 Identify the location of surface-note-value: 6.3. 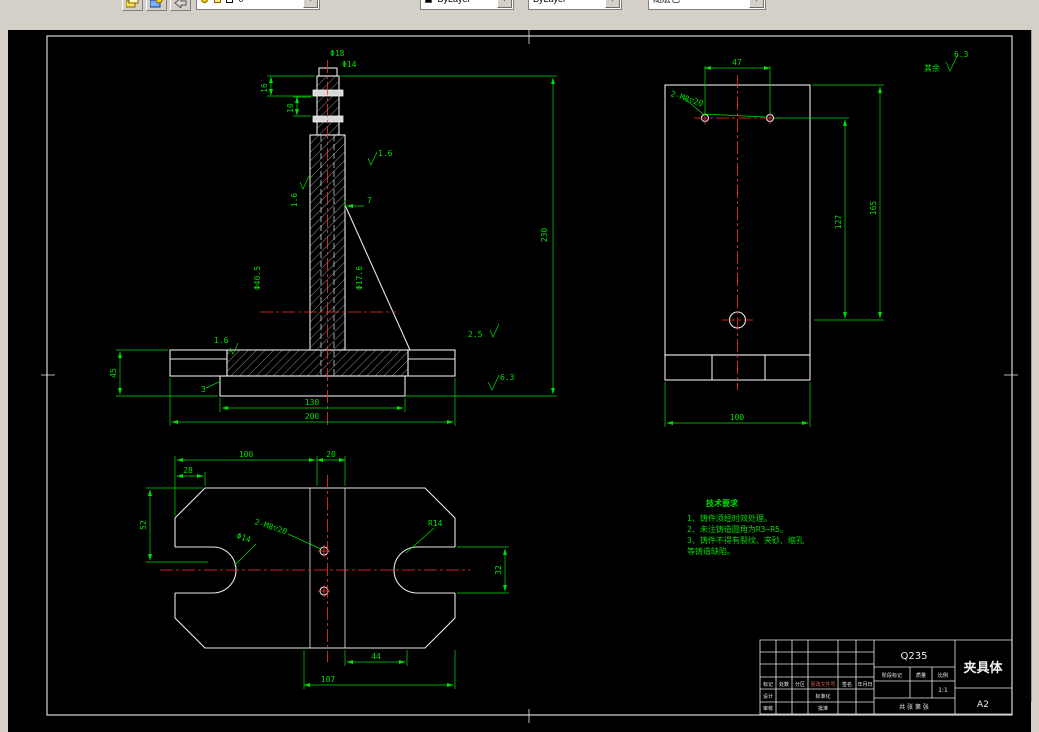
(961, 54).